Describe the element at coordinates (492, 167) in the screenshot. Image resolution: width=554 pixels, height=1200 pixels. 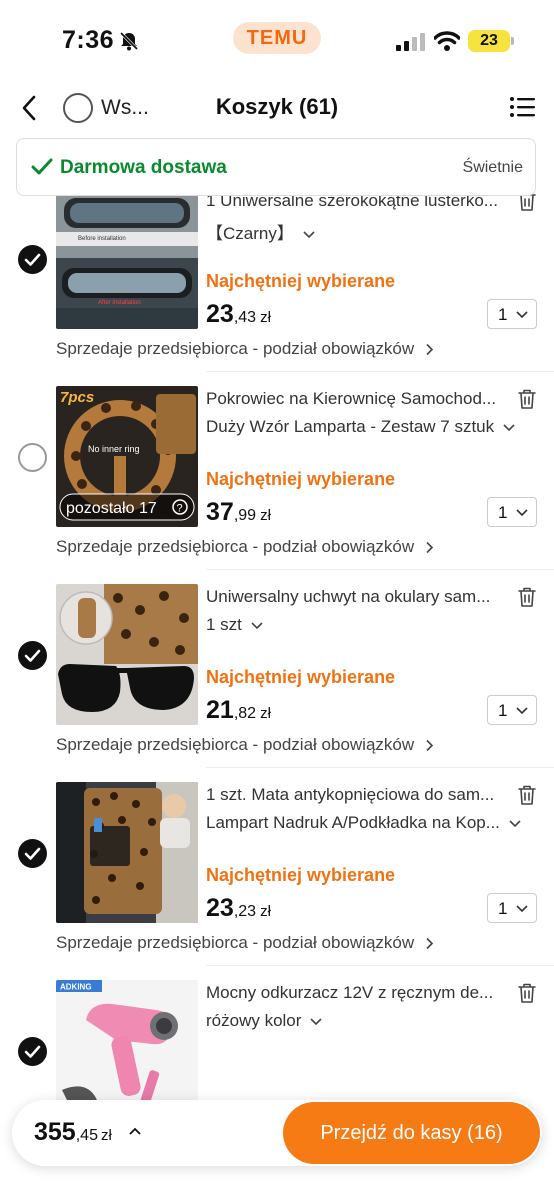
I see `free-shipping-status: Świetnie` at that location.